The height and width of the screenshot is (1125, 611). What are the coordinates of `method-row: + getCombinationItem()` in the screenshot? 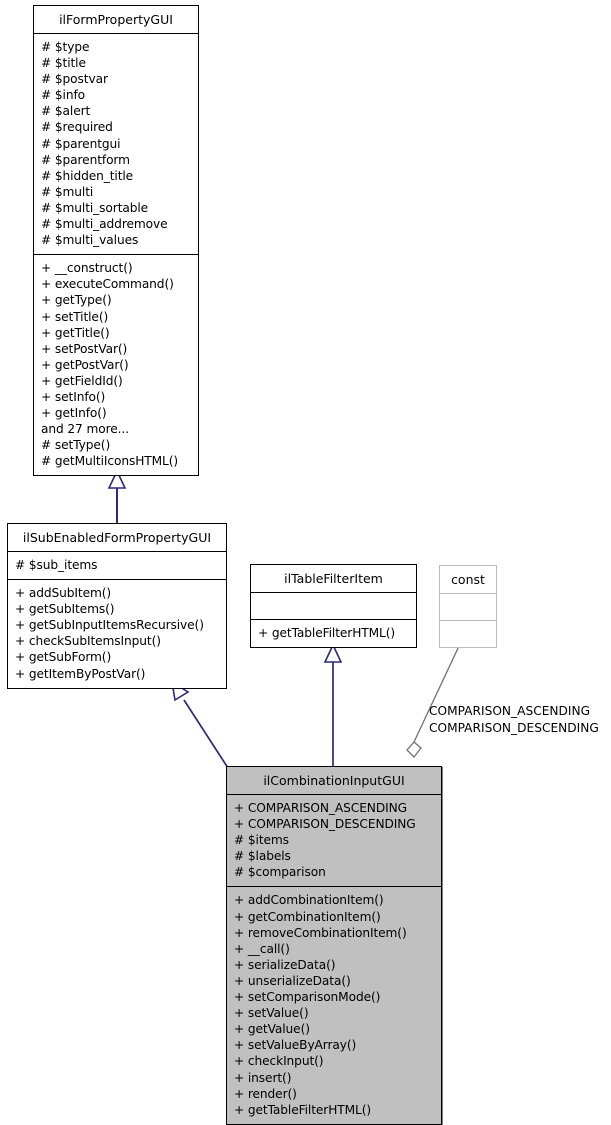 It's located at (307, 916).